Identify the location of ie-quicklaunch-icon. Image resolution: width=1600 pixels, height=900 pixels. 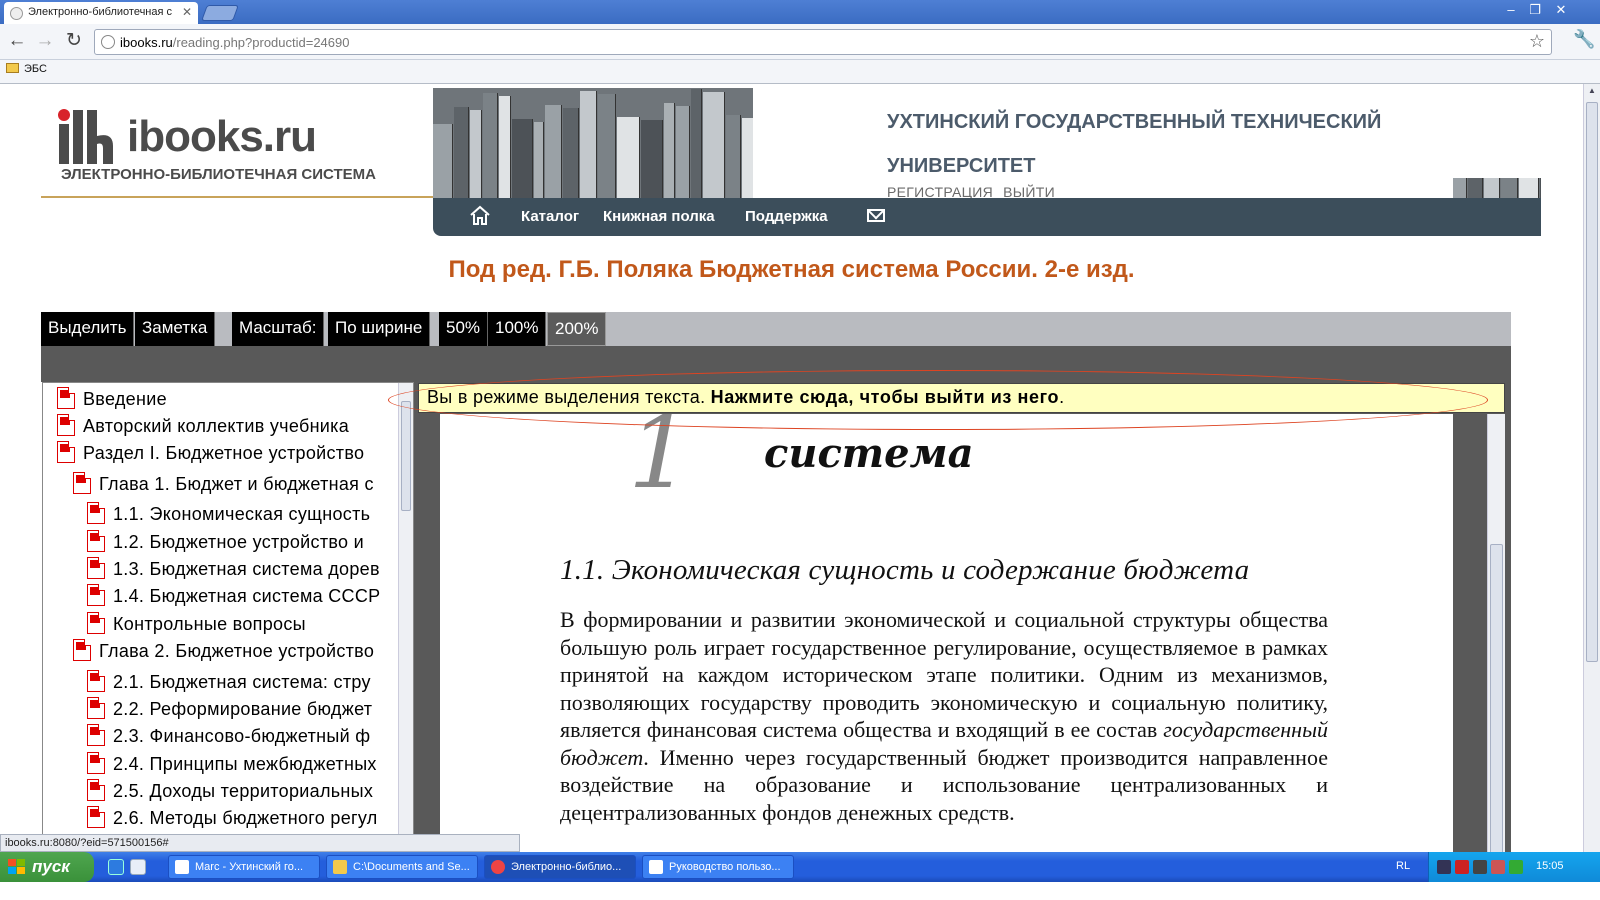
(116, 867).